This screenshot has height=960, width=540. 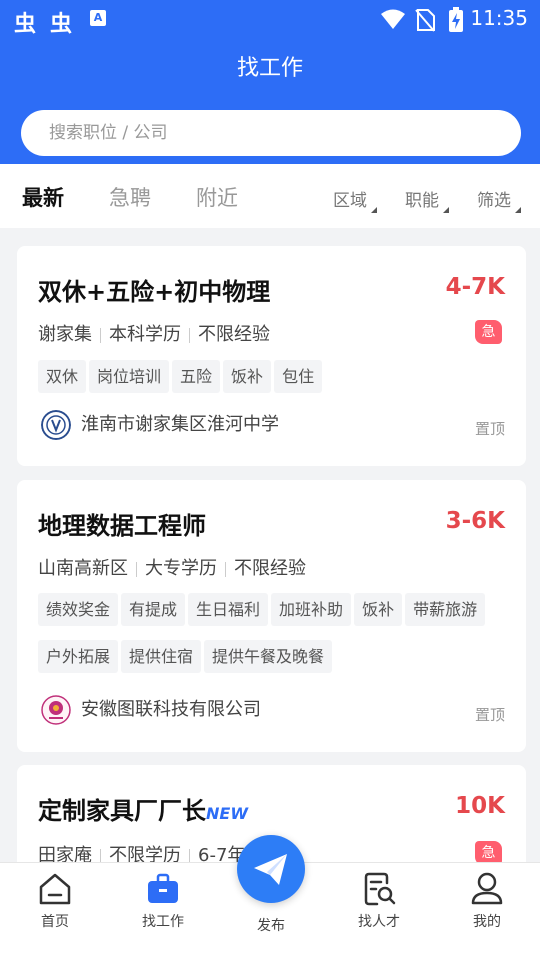 I want to click on nav-talent: 找人才, so click(x=379, y=901).